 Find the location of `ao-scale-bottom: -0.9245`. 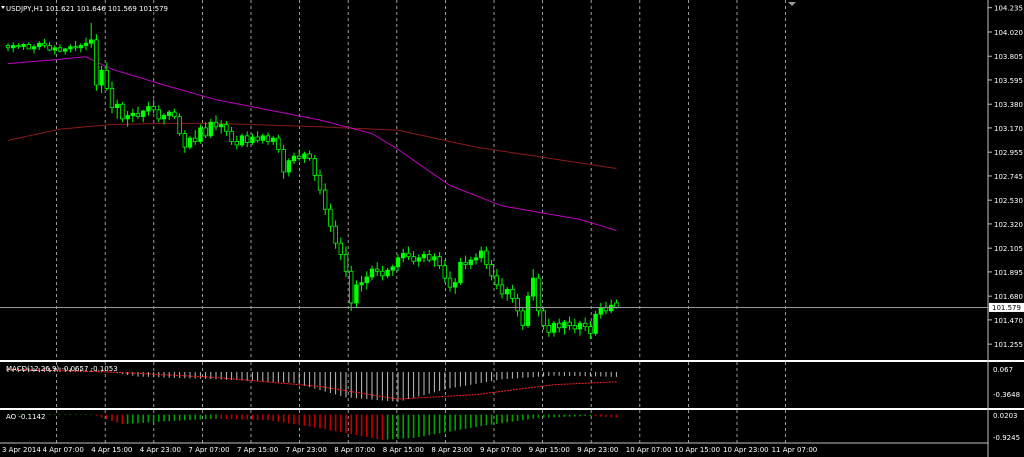

ao-scale-bottom: -0.9245 is located at coordinates (1006, 438).